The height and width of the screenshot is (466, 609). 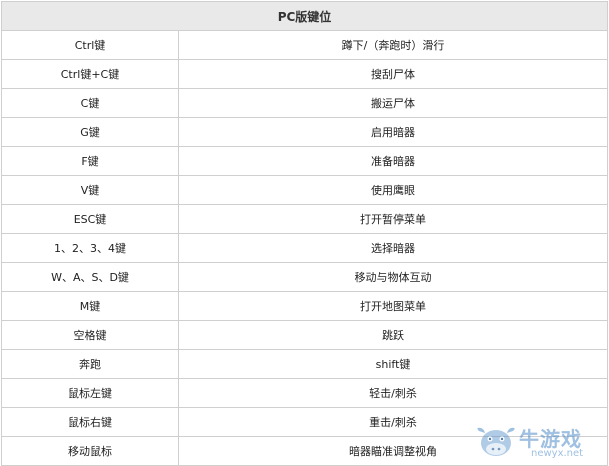 I want to click on table-row: V键 使用鹰眼, so click(x=305, y=190).